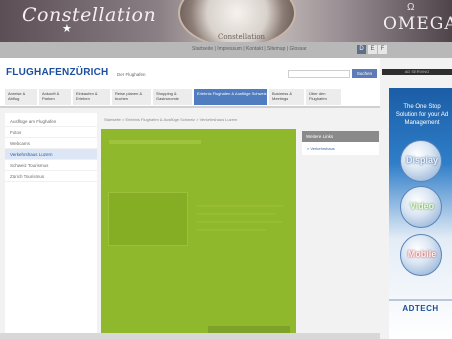 The height and width of the screenshot is (339, 452). I want to click on ad-divider, so click(420, 300).